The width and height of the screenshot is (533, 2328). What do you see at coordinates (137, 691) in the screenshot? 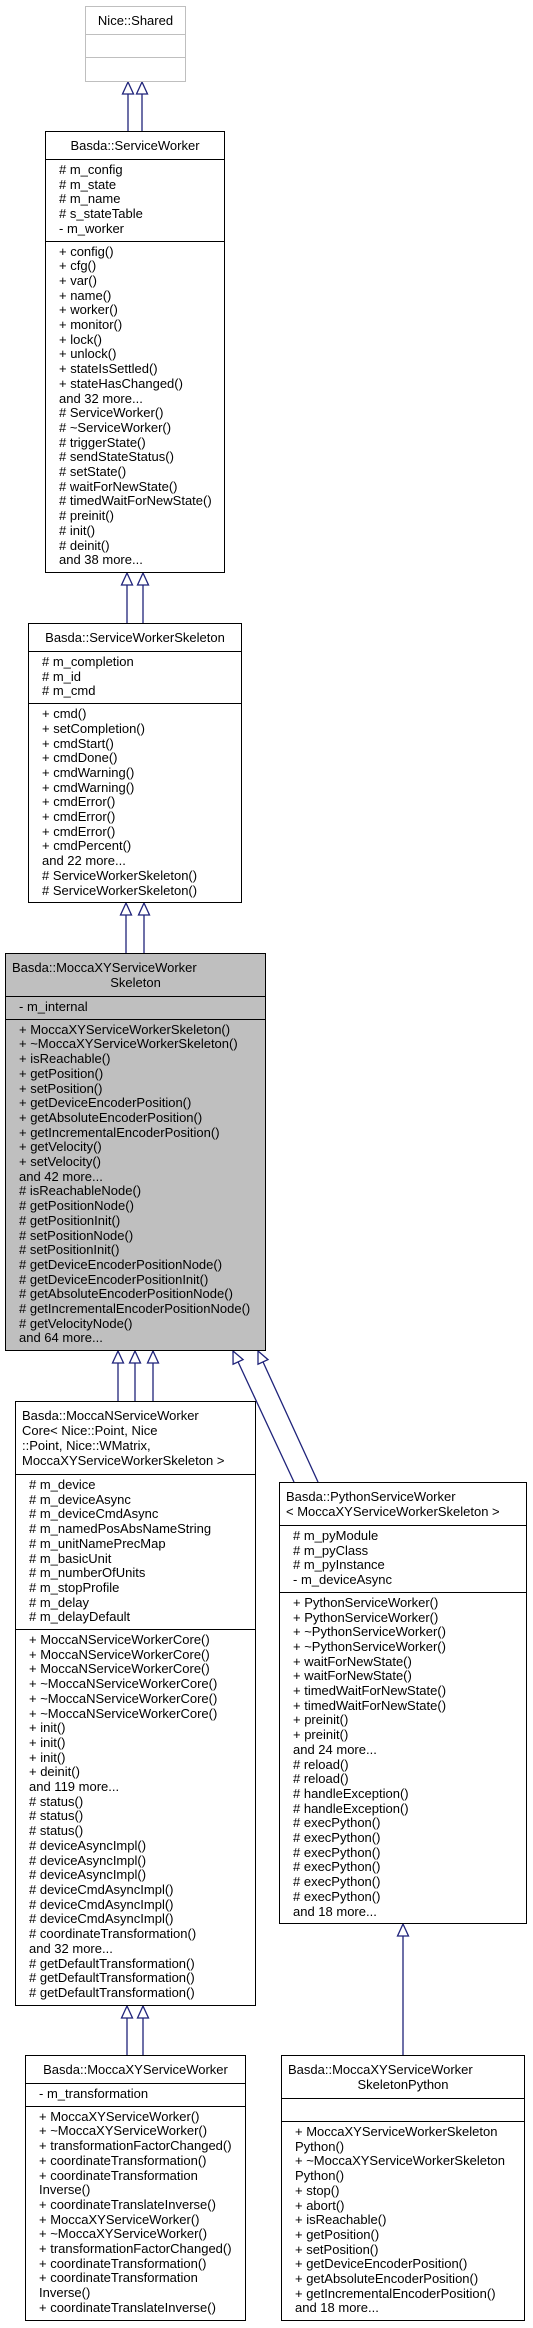
I see `attribute-item: # m_cmd` at bounding box center [137, 691].